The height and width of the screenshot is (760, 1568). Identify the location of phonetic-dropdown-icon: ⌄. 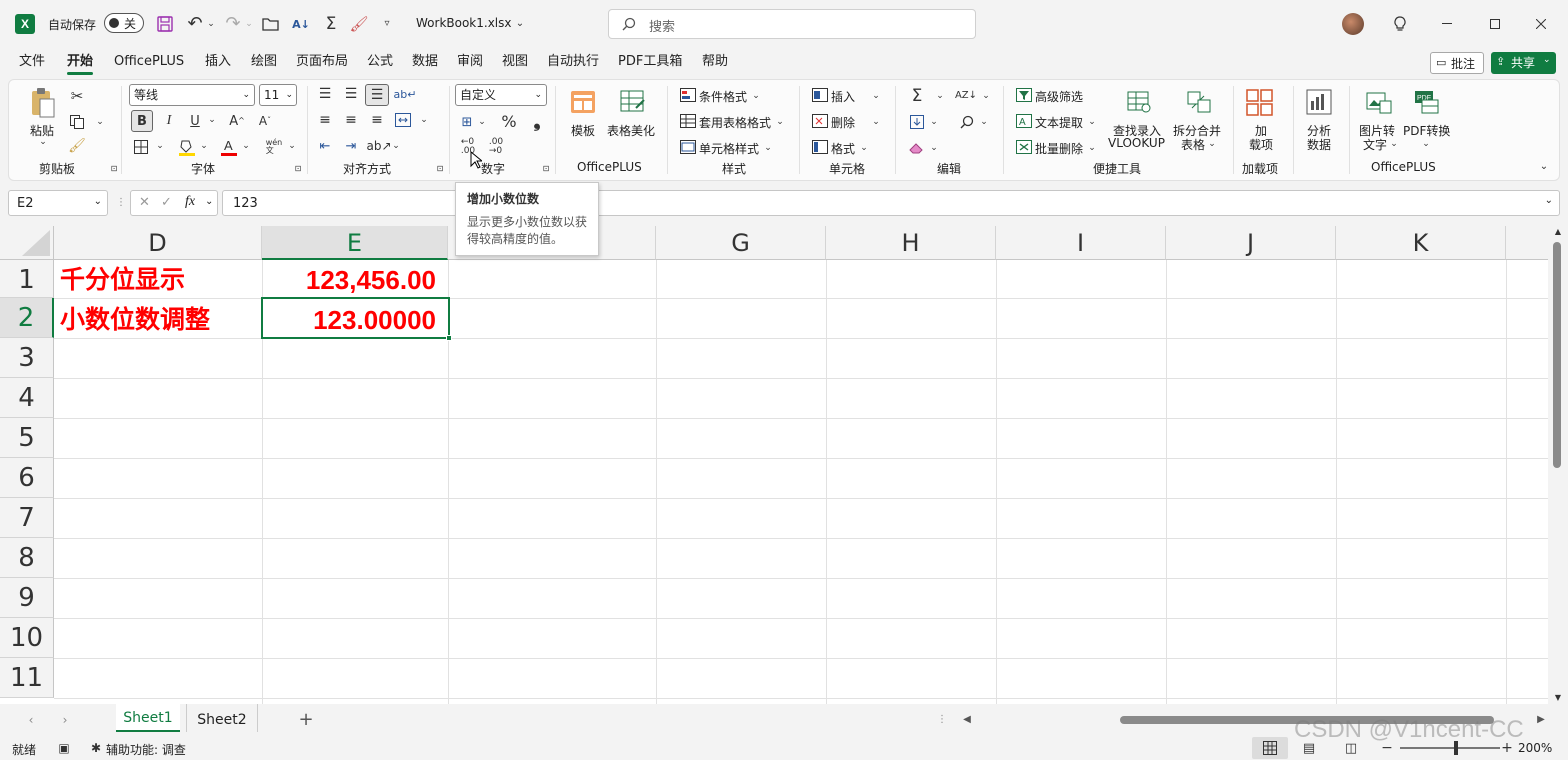
(292, 146).